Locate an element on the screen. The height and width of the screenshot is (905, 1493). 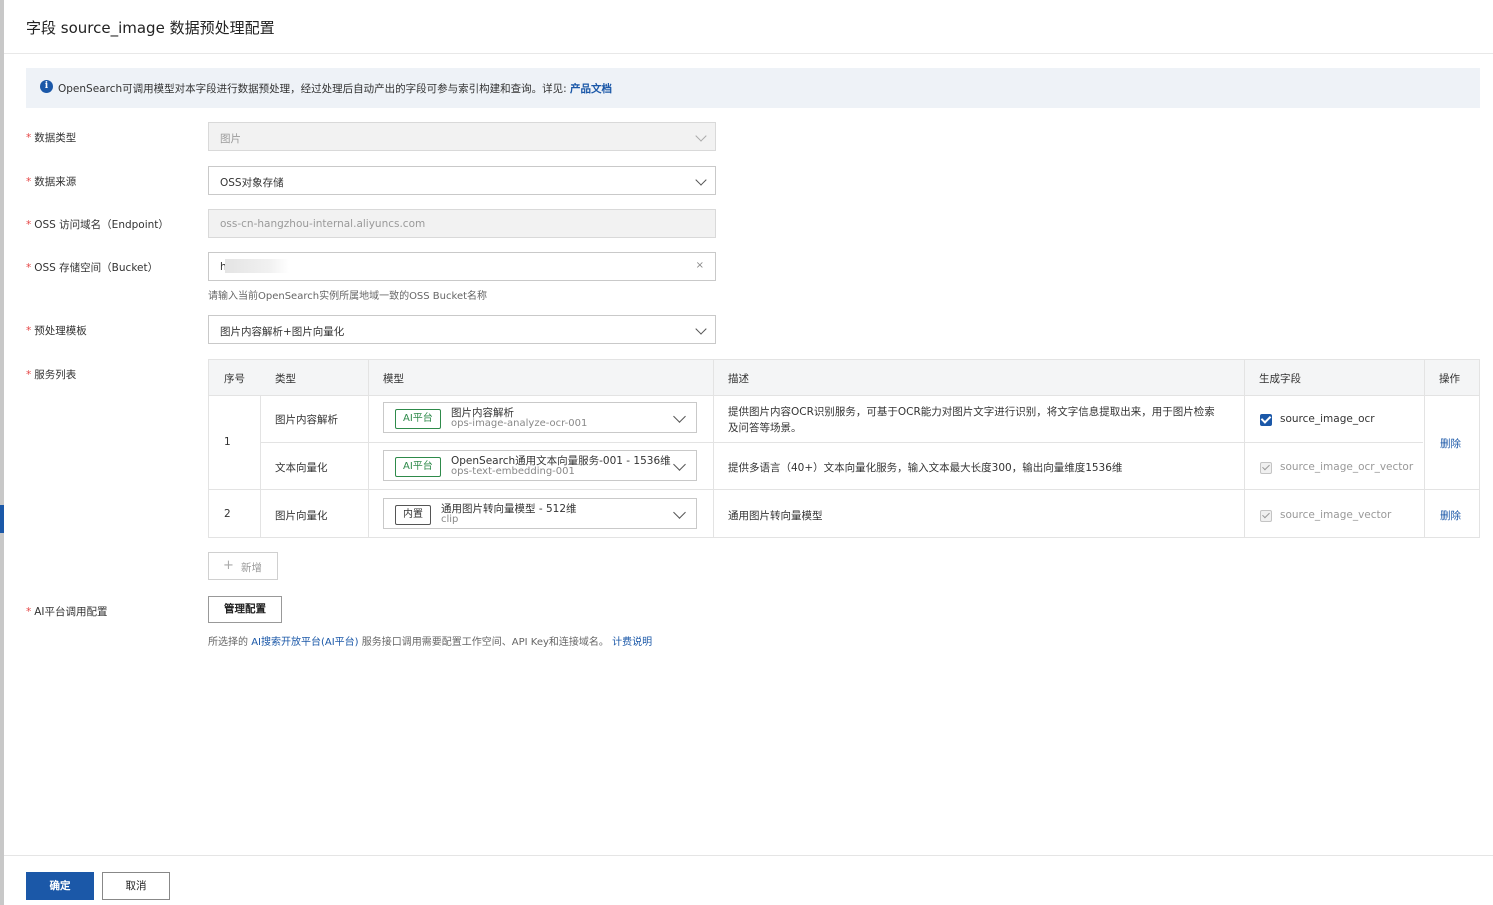
dialog-header: 字段 source_image 数据预处理配置 is located at coordinates (748, 27).